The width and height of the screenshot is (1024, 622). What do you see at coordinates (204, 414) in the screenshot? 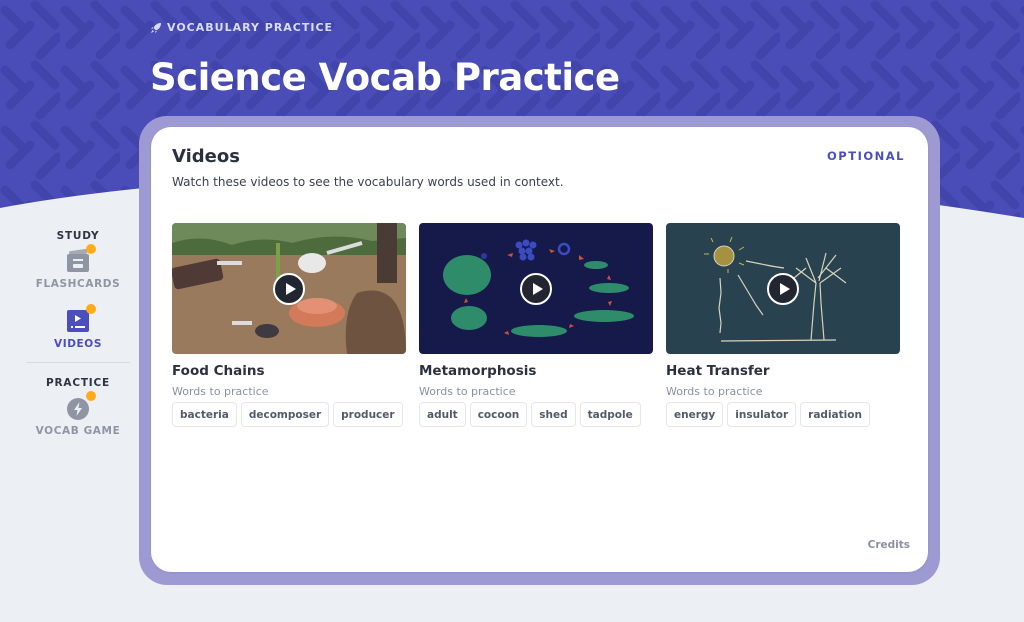
I see `word-chip: bacteria` at bounding box center [204, 414].